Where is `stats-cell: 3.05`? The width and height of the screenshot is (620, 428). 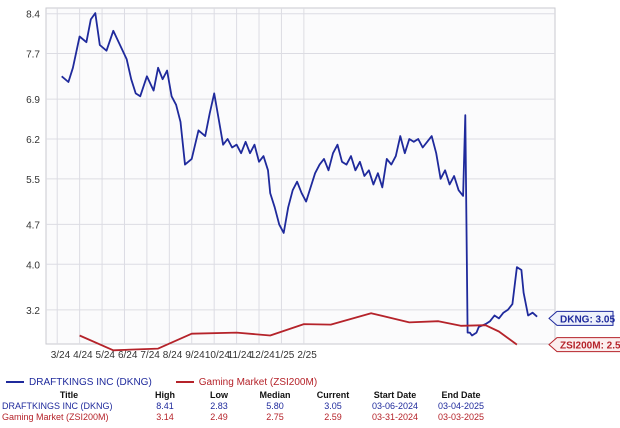
stats-cell: 3.05 is located at coordinates (333, 406).